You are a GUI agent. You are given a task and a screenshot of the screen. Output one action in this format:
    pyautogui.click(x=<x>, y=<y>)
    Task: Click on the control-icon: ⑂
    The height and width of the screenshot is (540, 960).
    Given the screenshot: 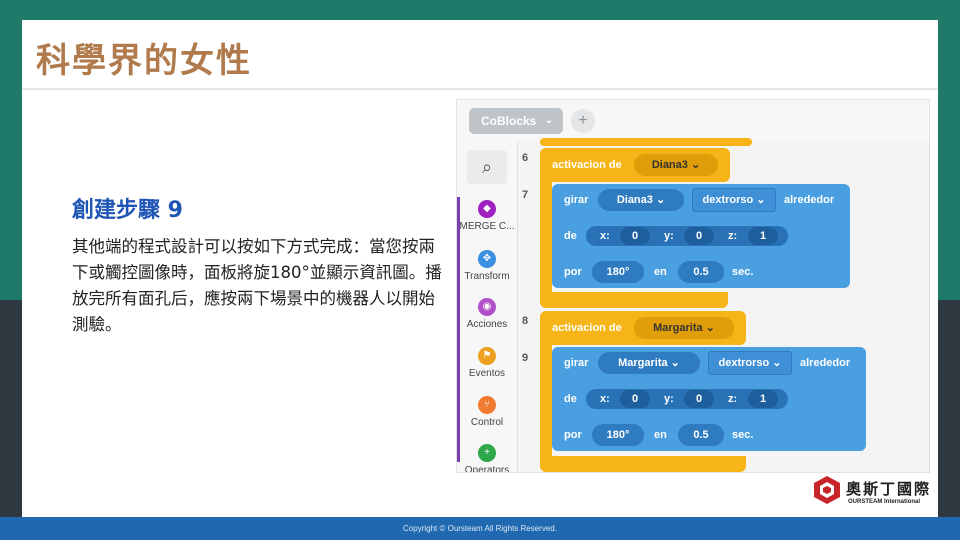 What is the action you would take?
    pyautogui.click(x=487, y=405)
    